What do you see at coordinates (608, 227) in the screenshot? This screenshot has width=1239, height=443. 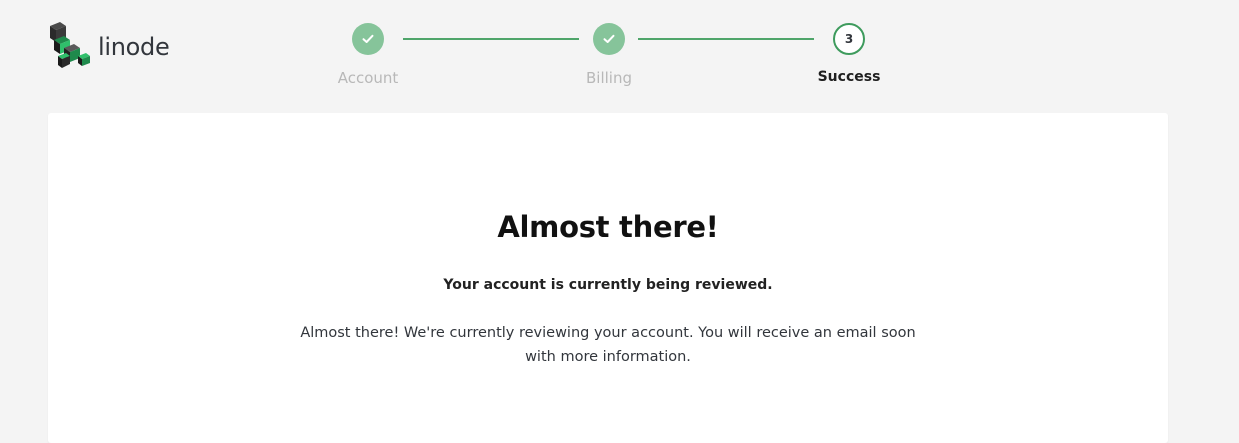 I see `page-title: Almost there!` at bounding box center [608, 227].